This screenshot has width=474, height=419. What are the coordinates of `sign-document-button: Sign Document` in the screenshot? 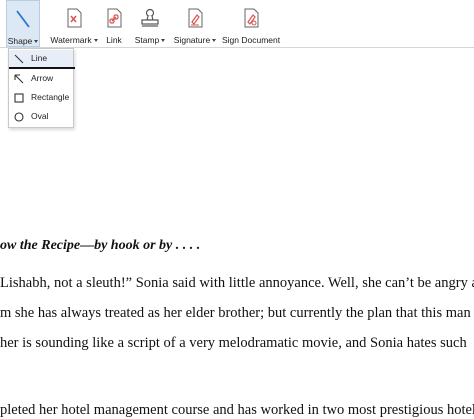 It's located at (251, 23).